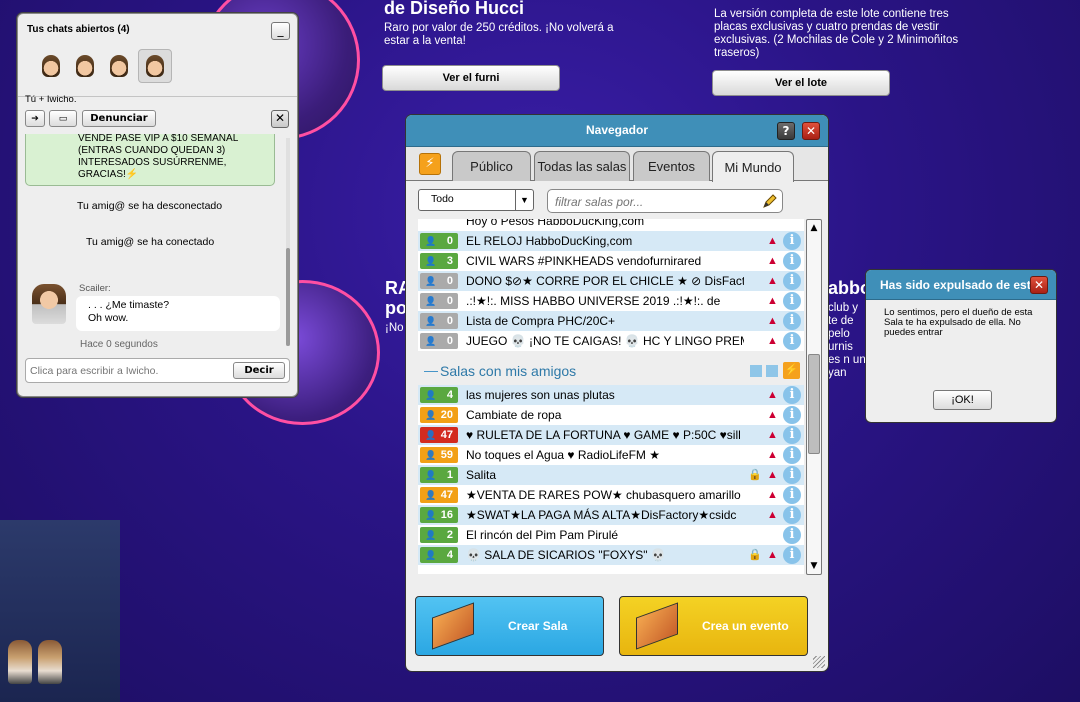 This screenshot has width=1080, height=702. I want to click on view-lot-button: Ver el lote, so click(801, 83).